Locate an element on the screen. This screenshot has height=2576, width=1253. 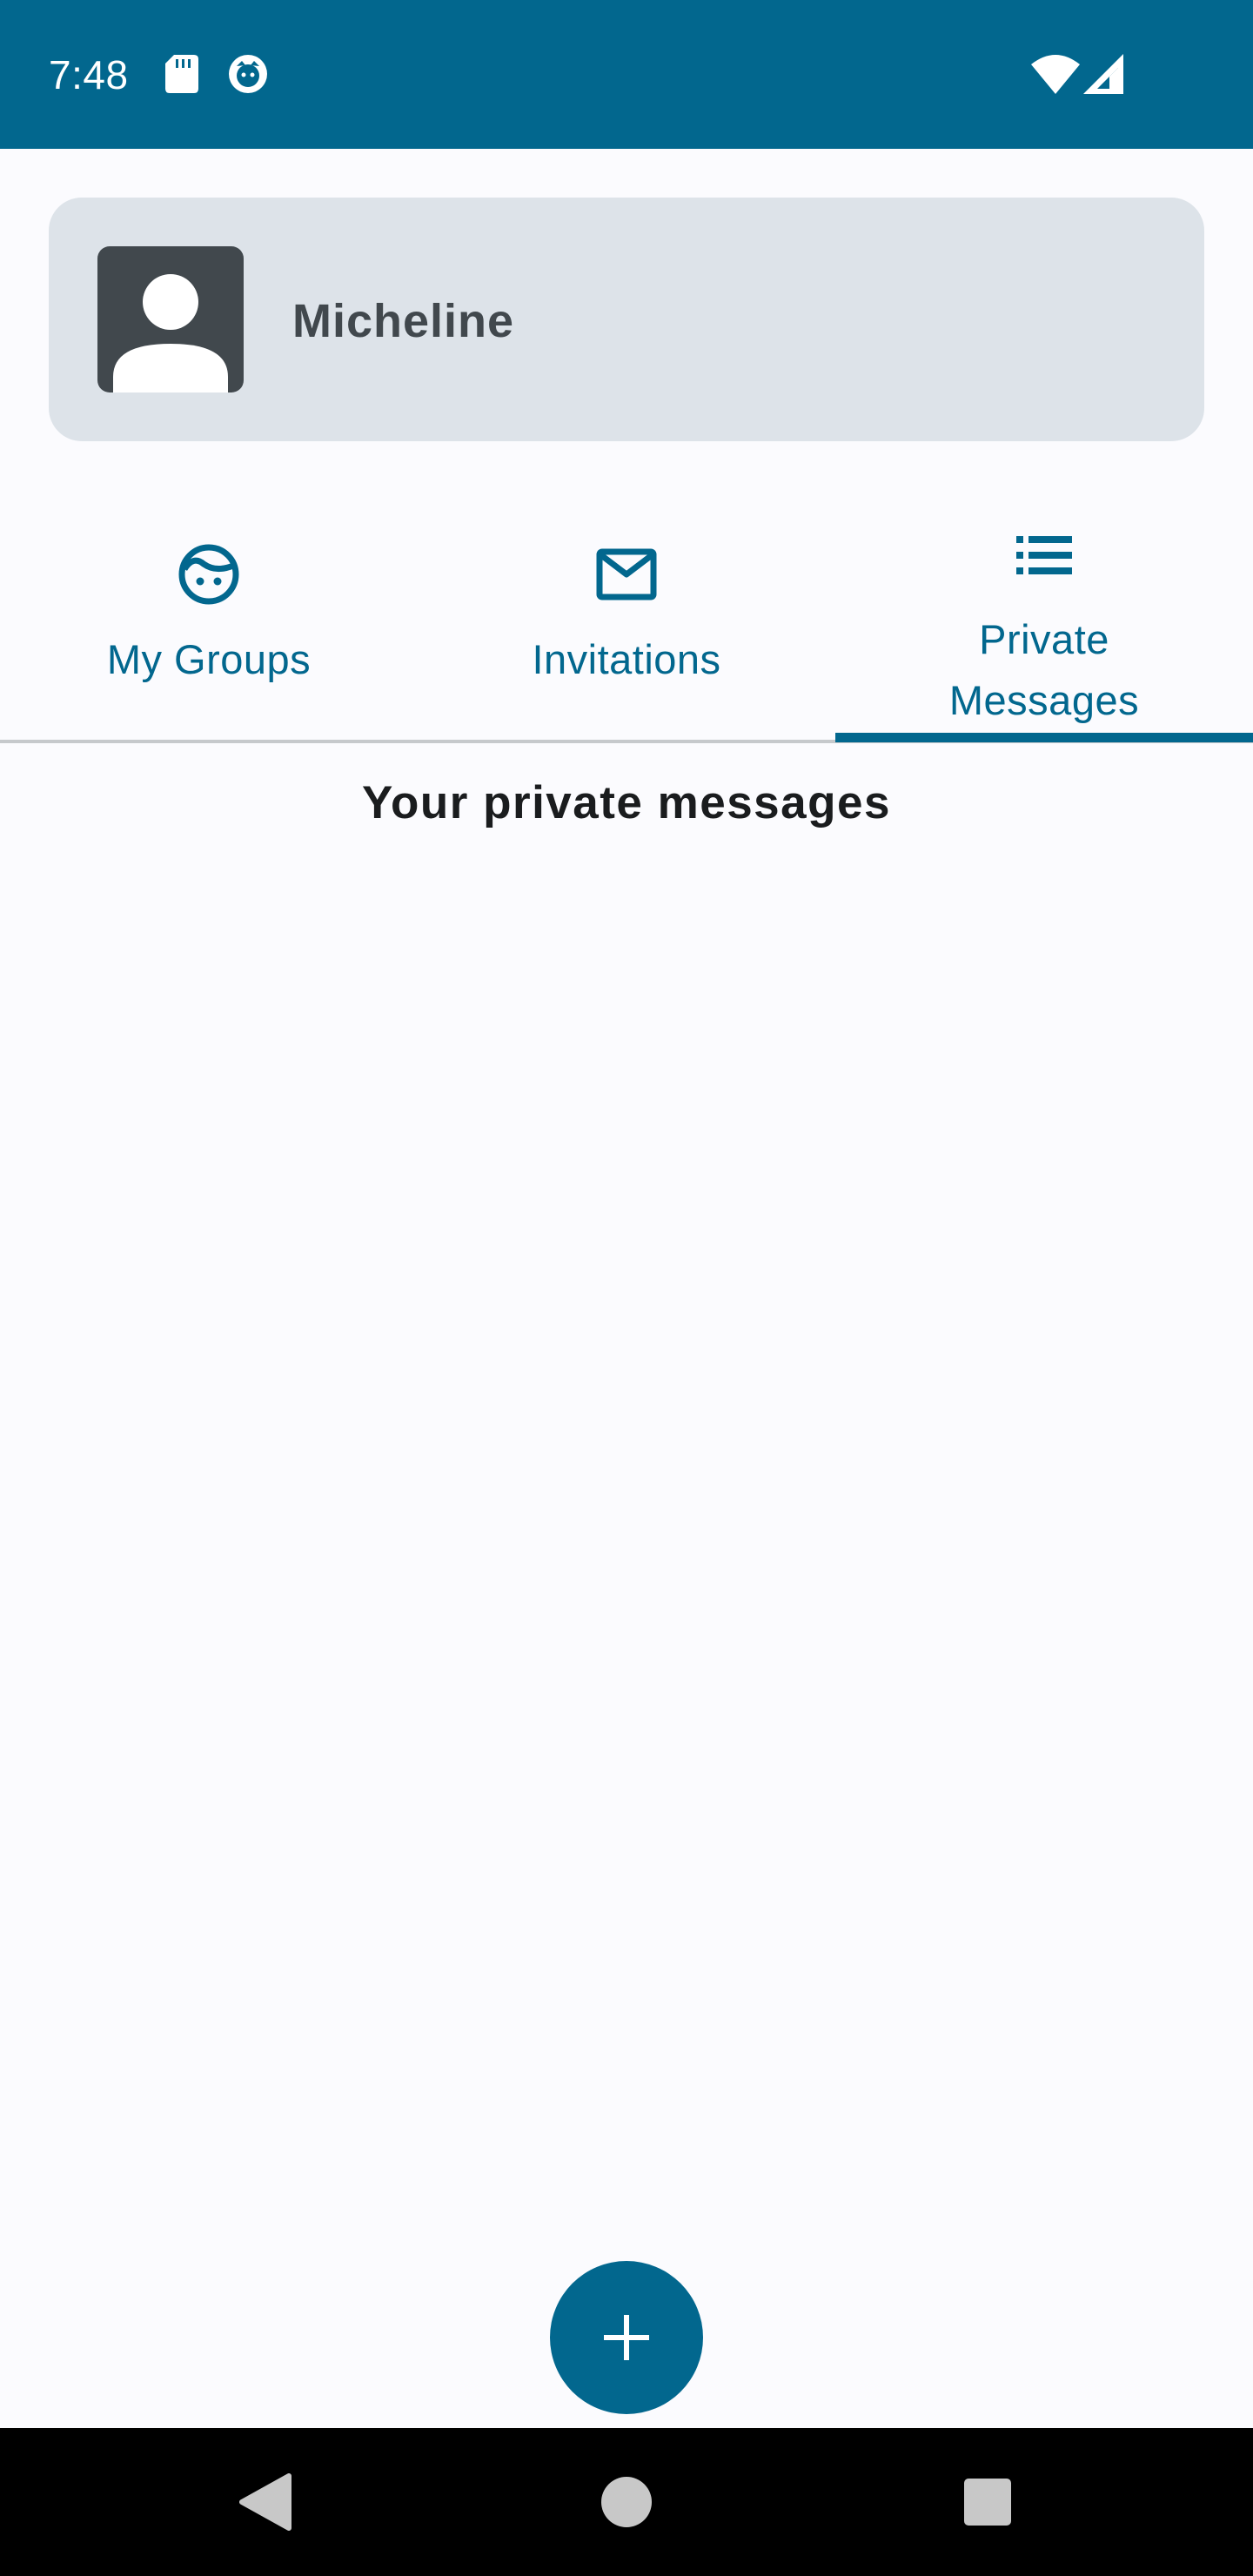
tab-label: Invitations is located at coordinates (626, 659).